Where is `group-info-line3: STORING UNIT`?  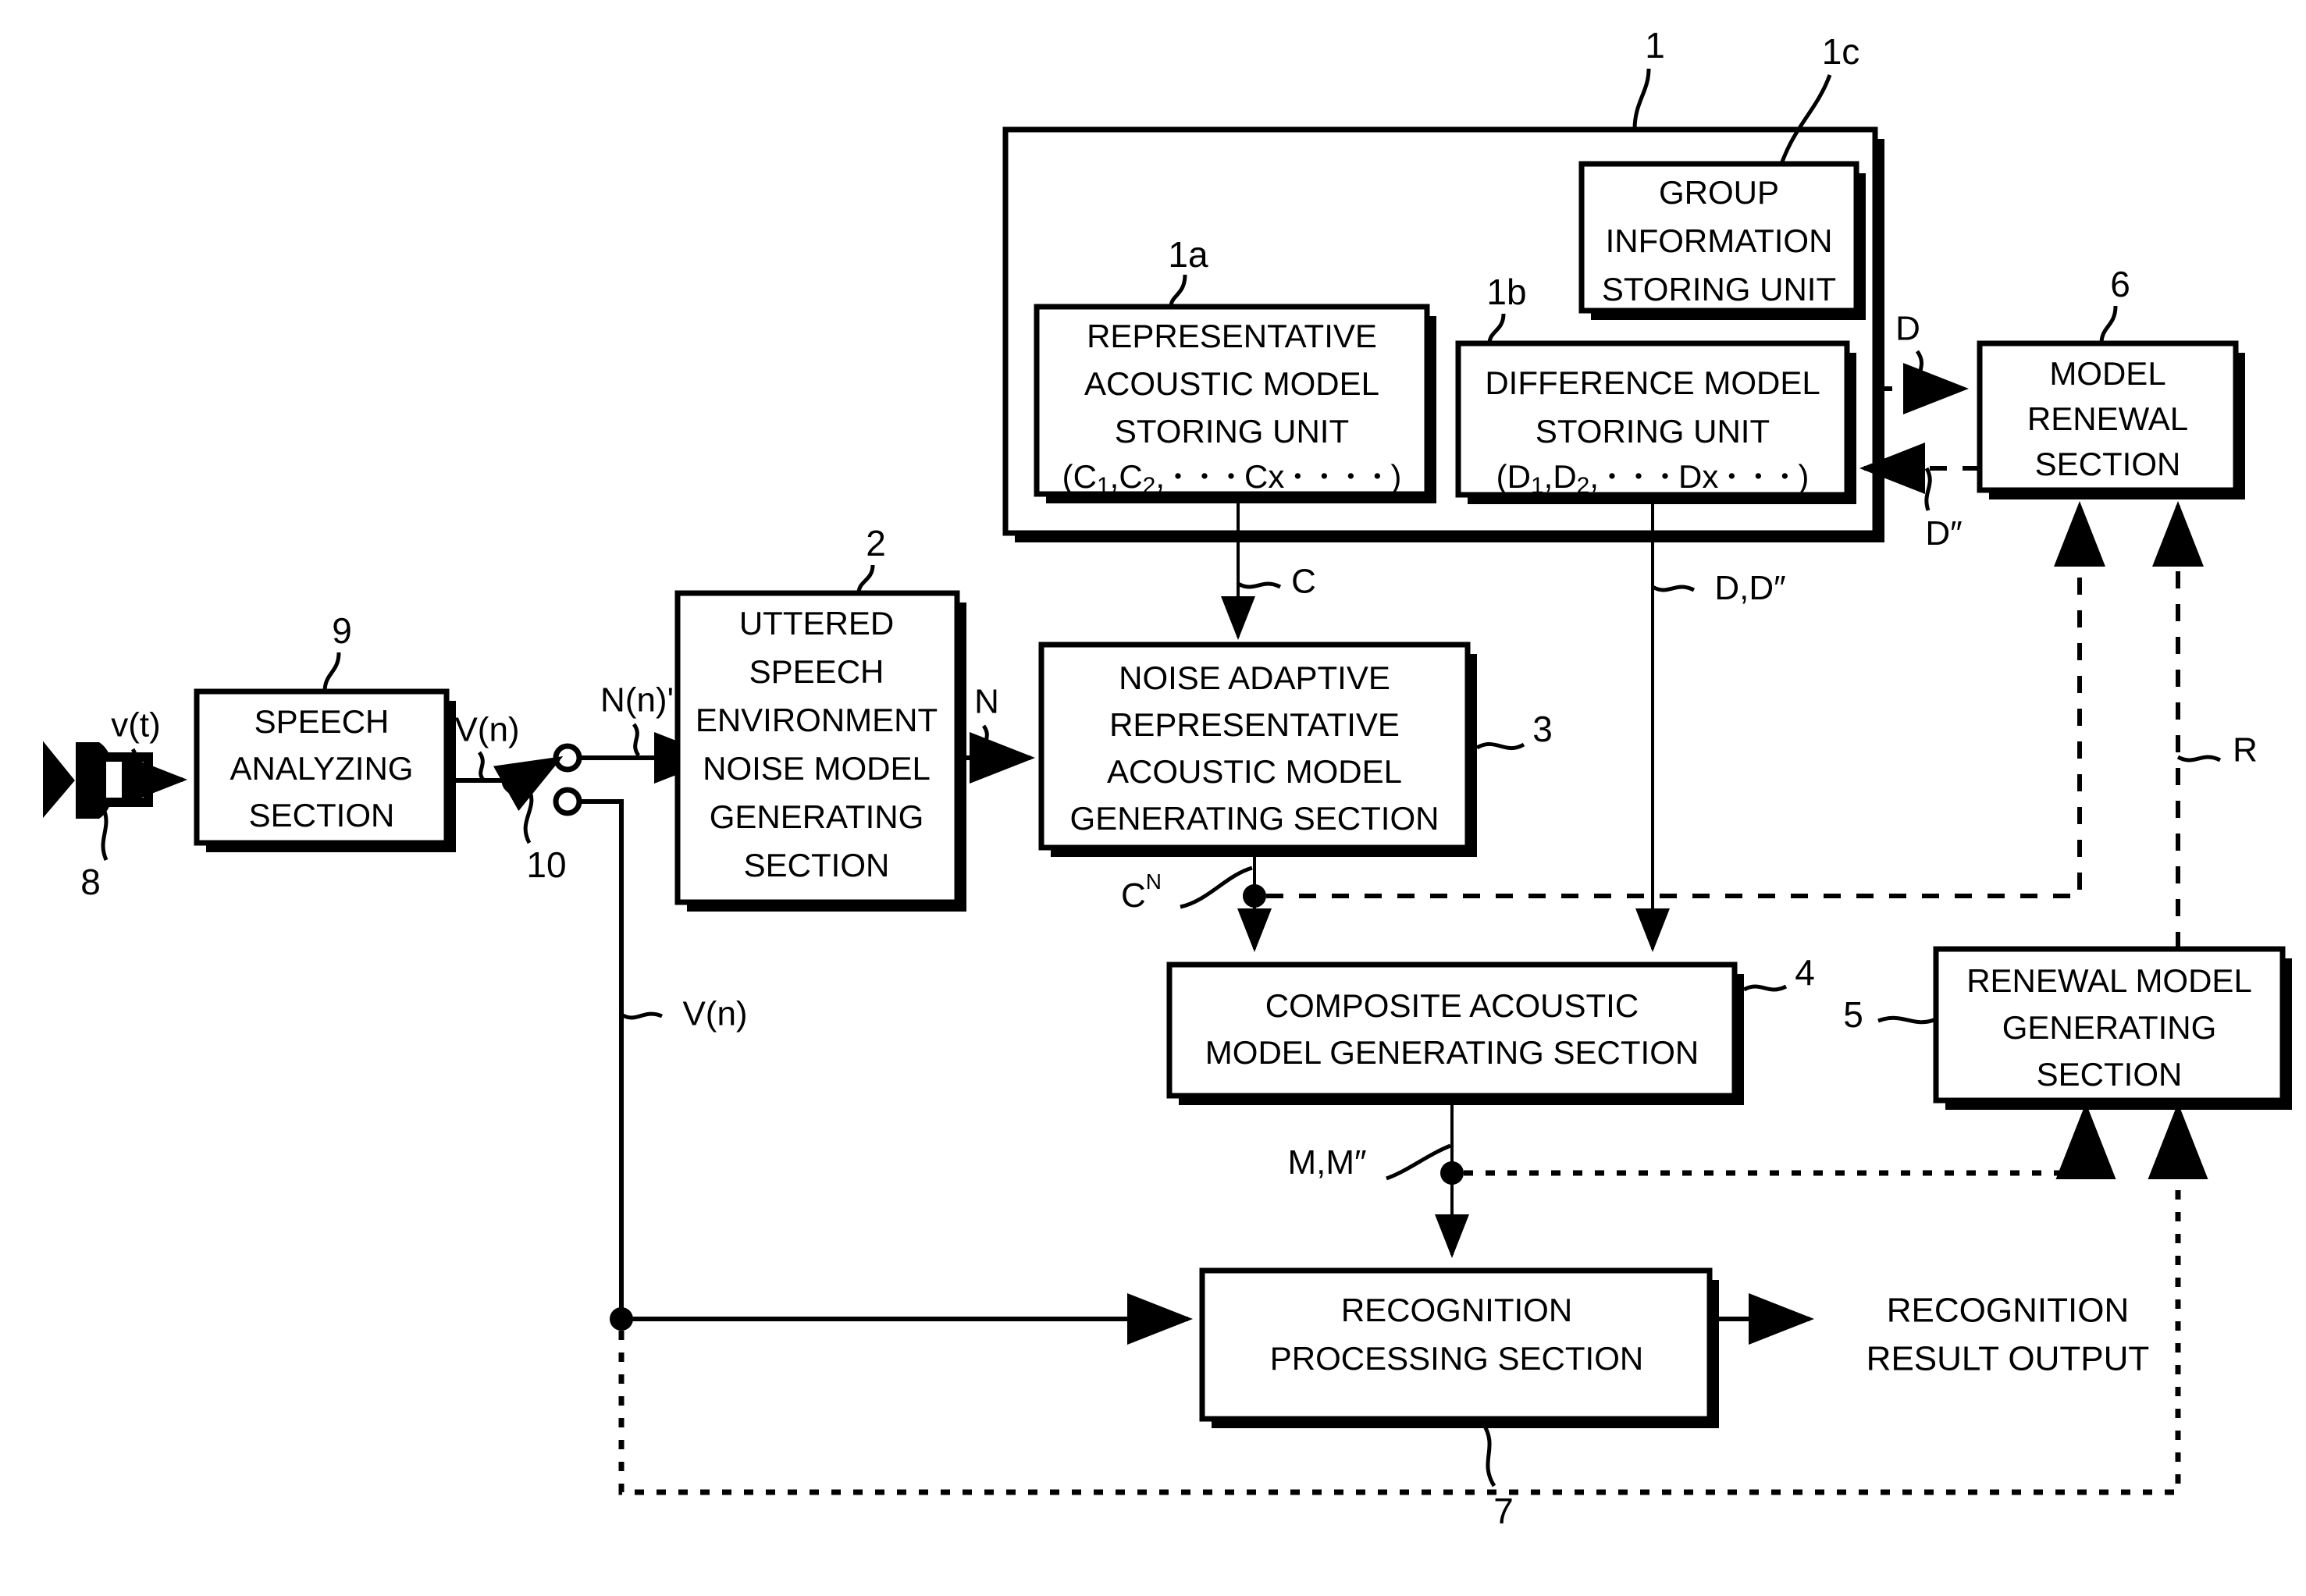 group-info-line3: STORING UNIT is located at coordinates (1719, 289).